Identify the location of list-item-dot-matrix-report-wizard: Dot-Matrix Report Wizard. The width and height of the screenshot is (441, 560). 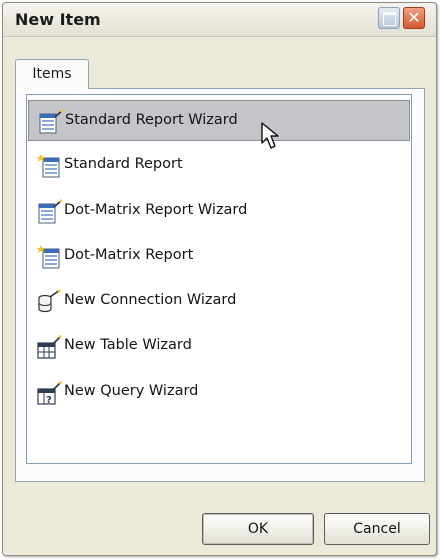
(219, 211).